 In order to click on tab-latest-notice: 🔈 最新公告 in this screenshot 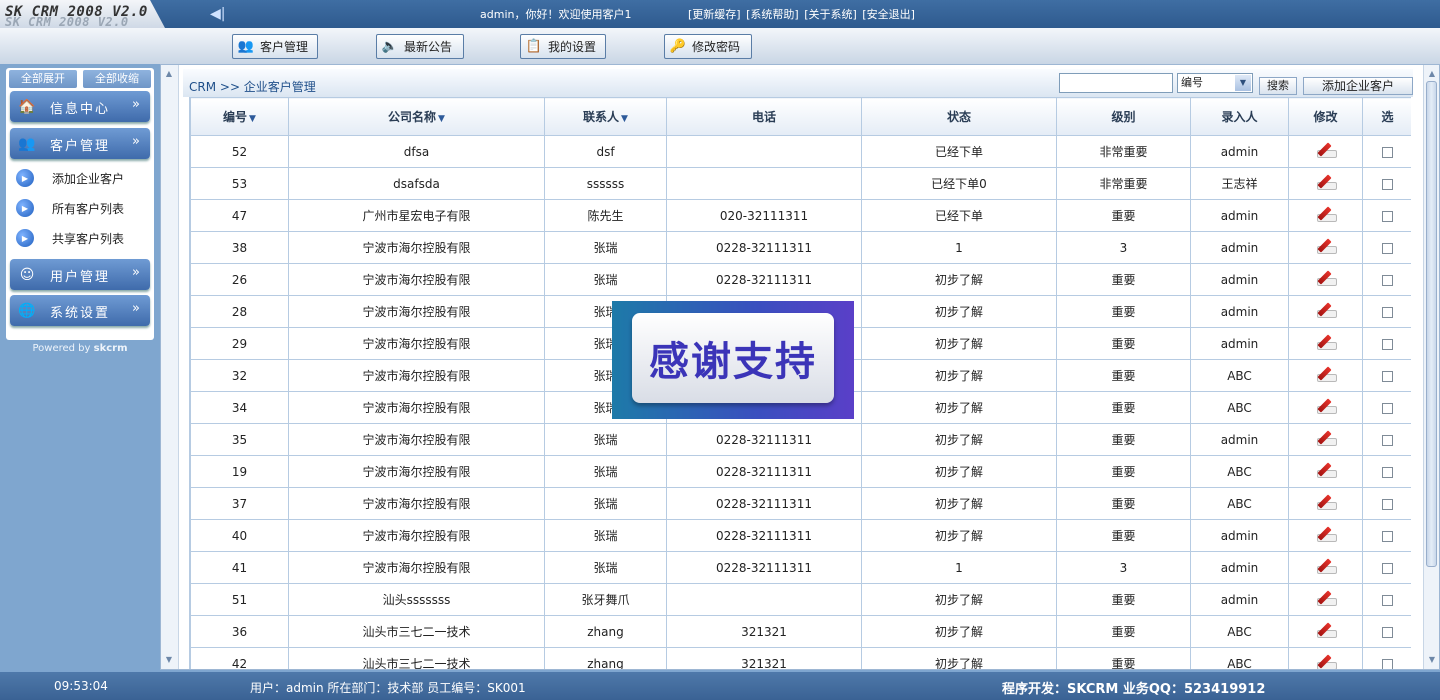, I will do `click(420, 46)`.